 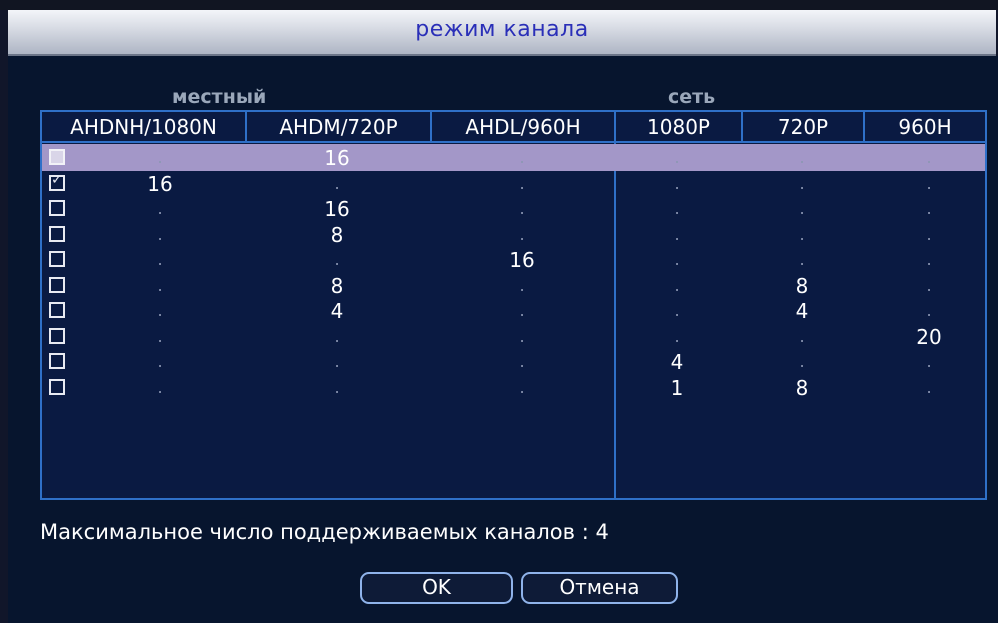 I want to click on column-header-720p: 720P, so click(x=803, y=127).